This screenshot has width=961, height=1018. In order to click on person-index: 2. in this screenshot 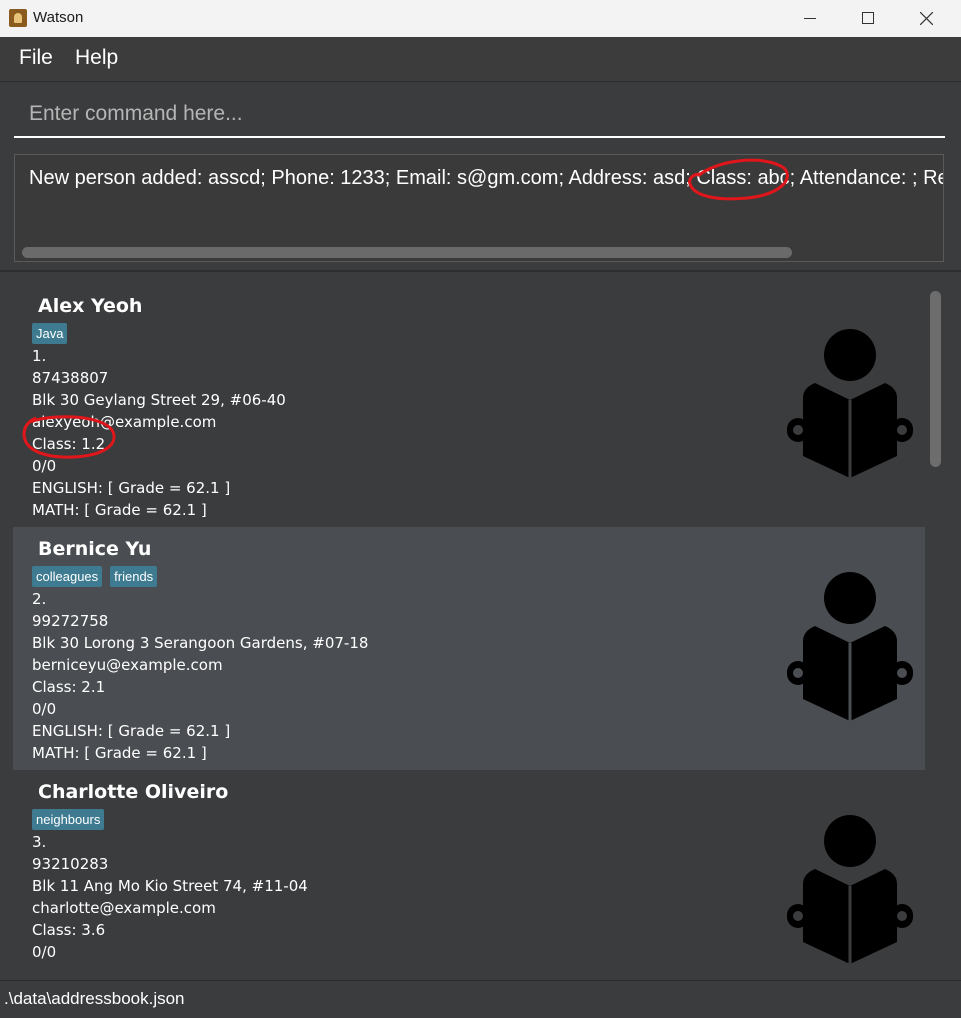, I will do `click(39, 599)`.